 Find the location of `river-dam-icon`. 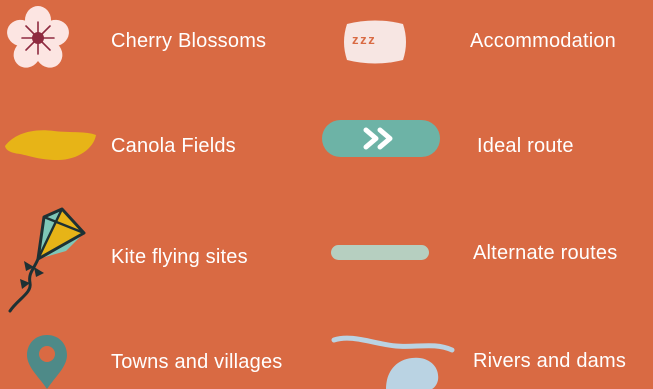

river-dam-icon is located at coordinates (393, 362).